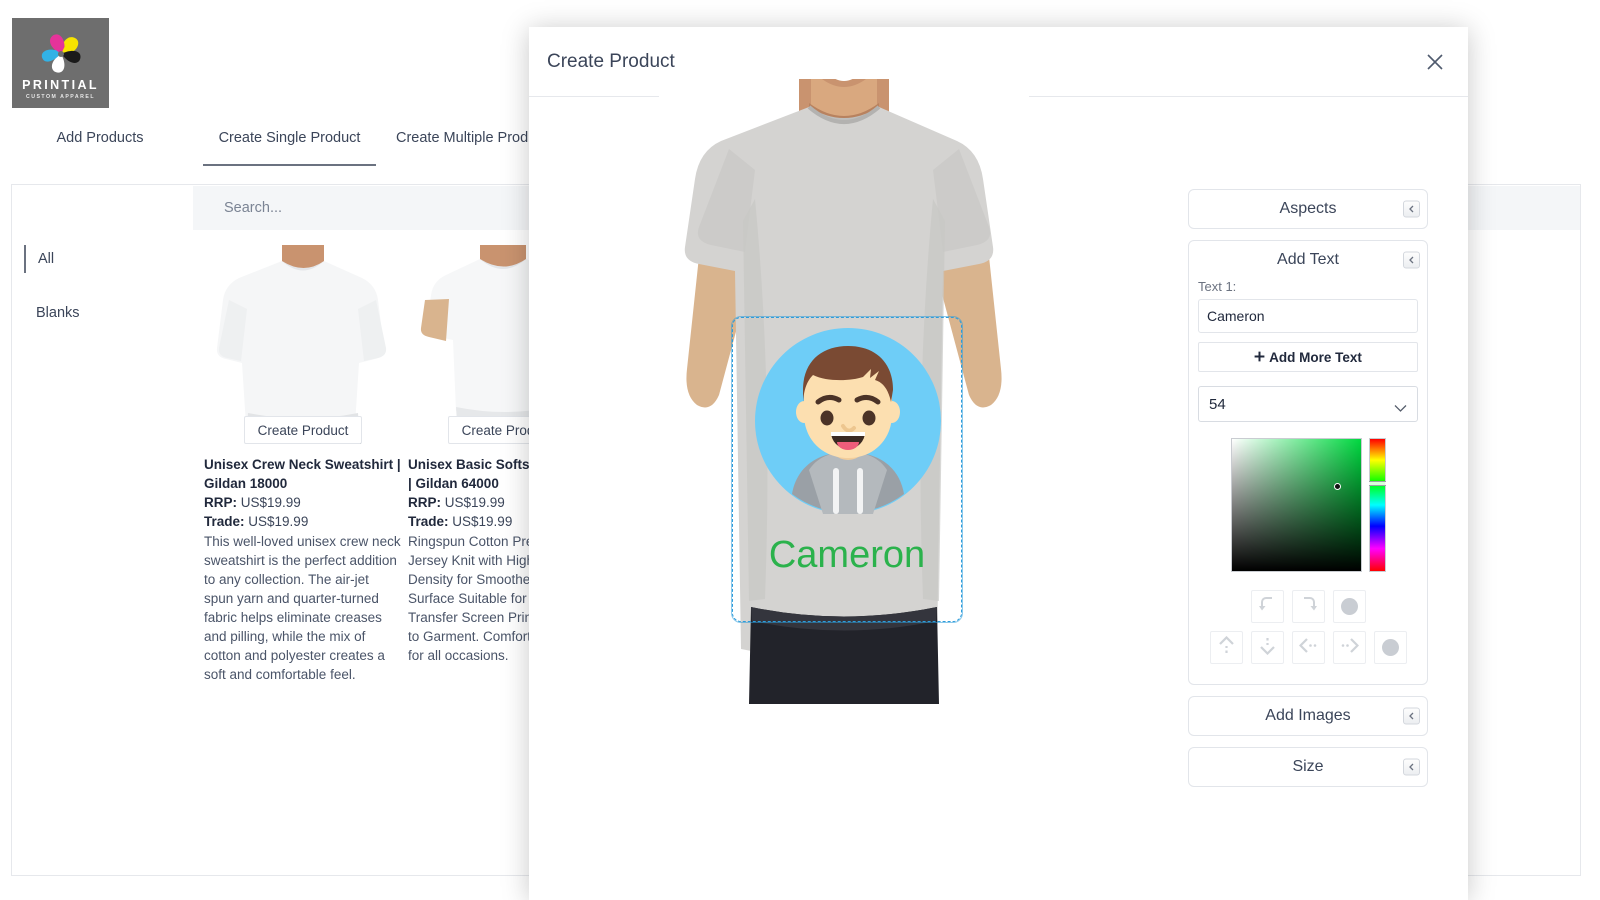 This screenshot has width=1600, height=900. Describe the element at coordinates (1217, 404) in the screenshot. I see `font-size-value: 54` at that location.